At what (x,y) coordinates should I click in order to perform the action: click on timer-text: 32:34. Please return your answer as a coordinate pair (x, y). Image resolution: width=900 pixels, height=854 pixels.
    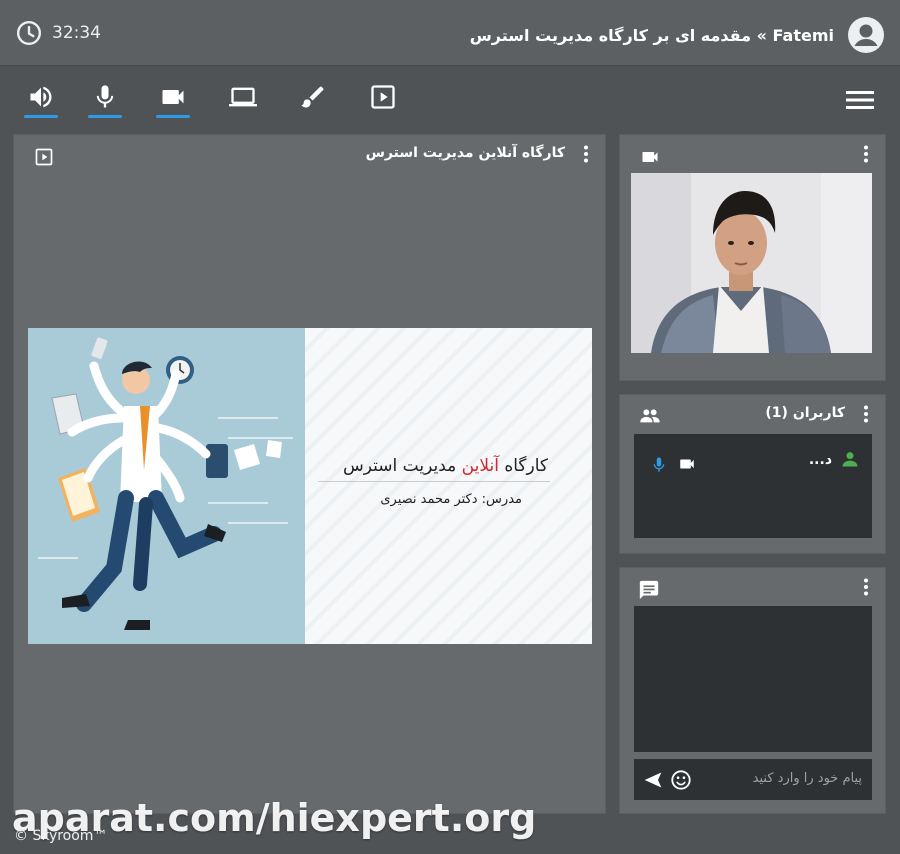
    Looking at the image, I should click on (76, 33).